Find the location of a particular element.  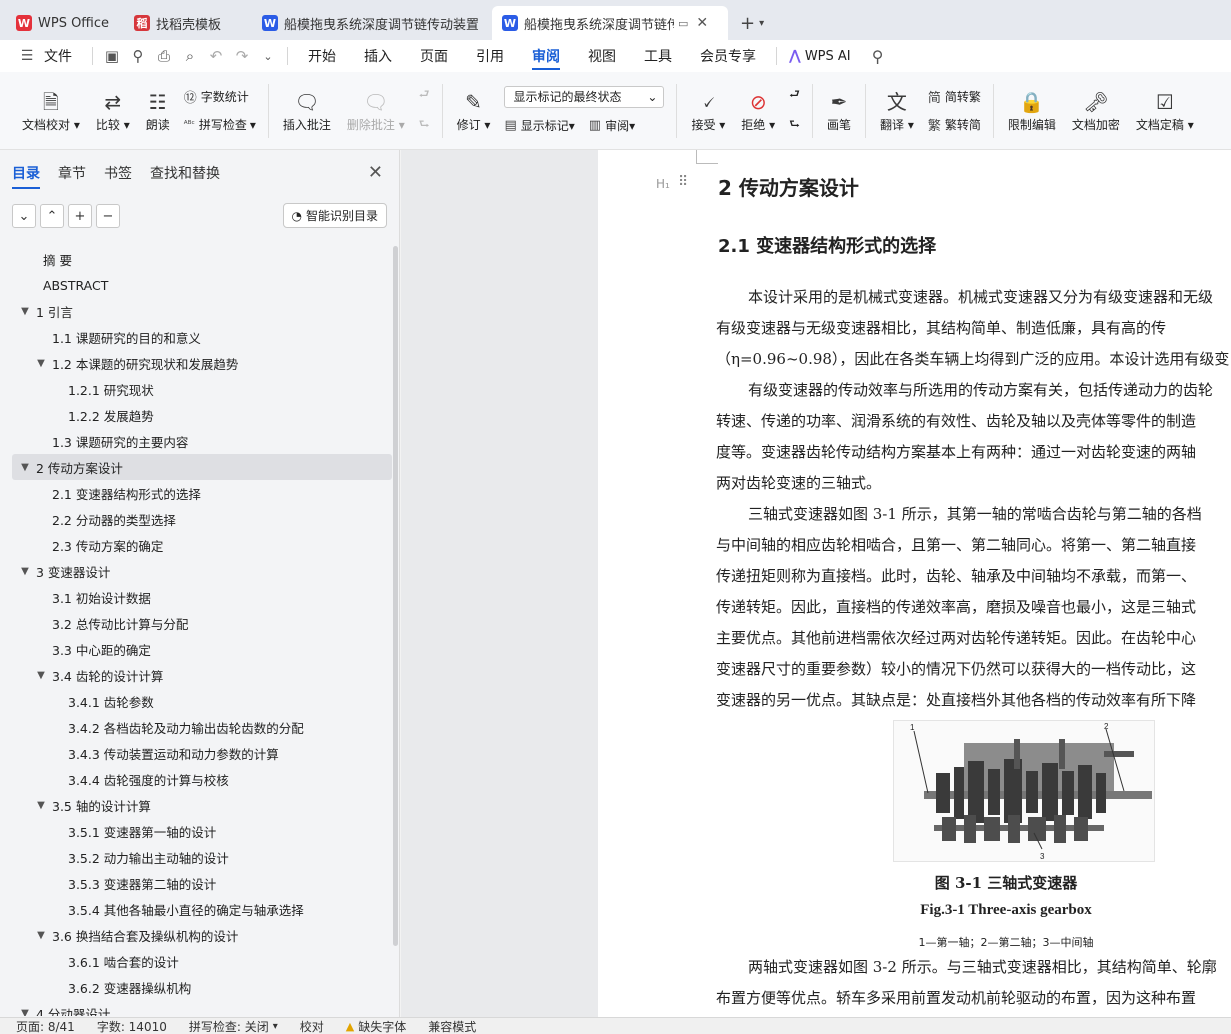

word-count-indicator: 字数: 14010 is located at coordinates (132, 1026).